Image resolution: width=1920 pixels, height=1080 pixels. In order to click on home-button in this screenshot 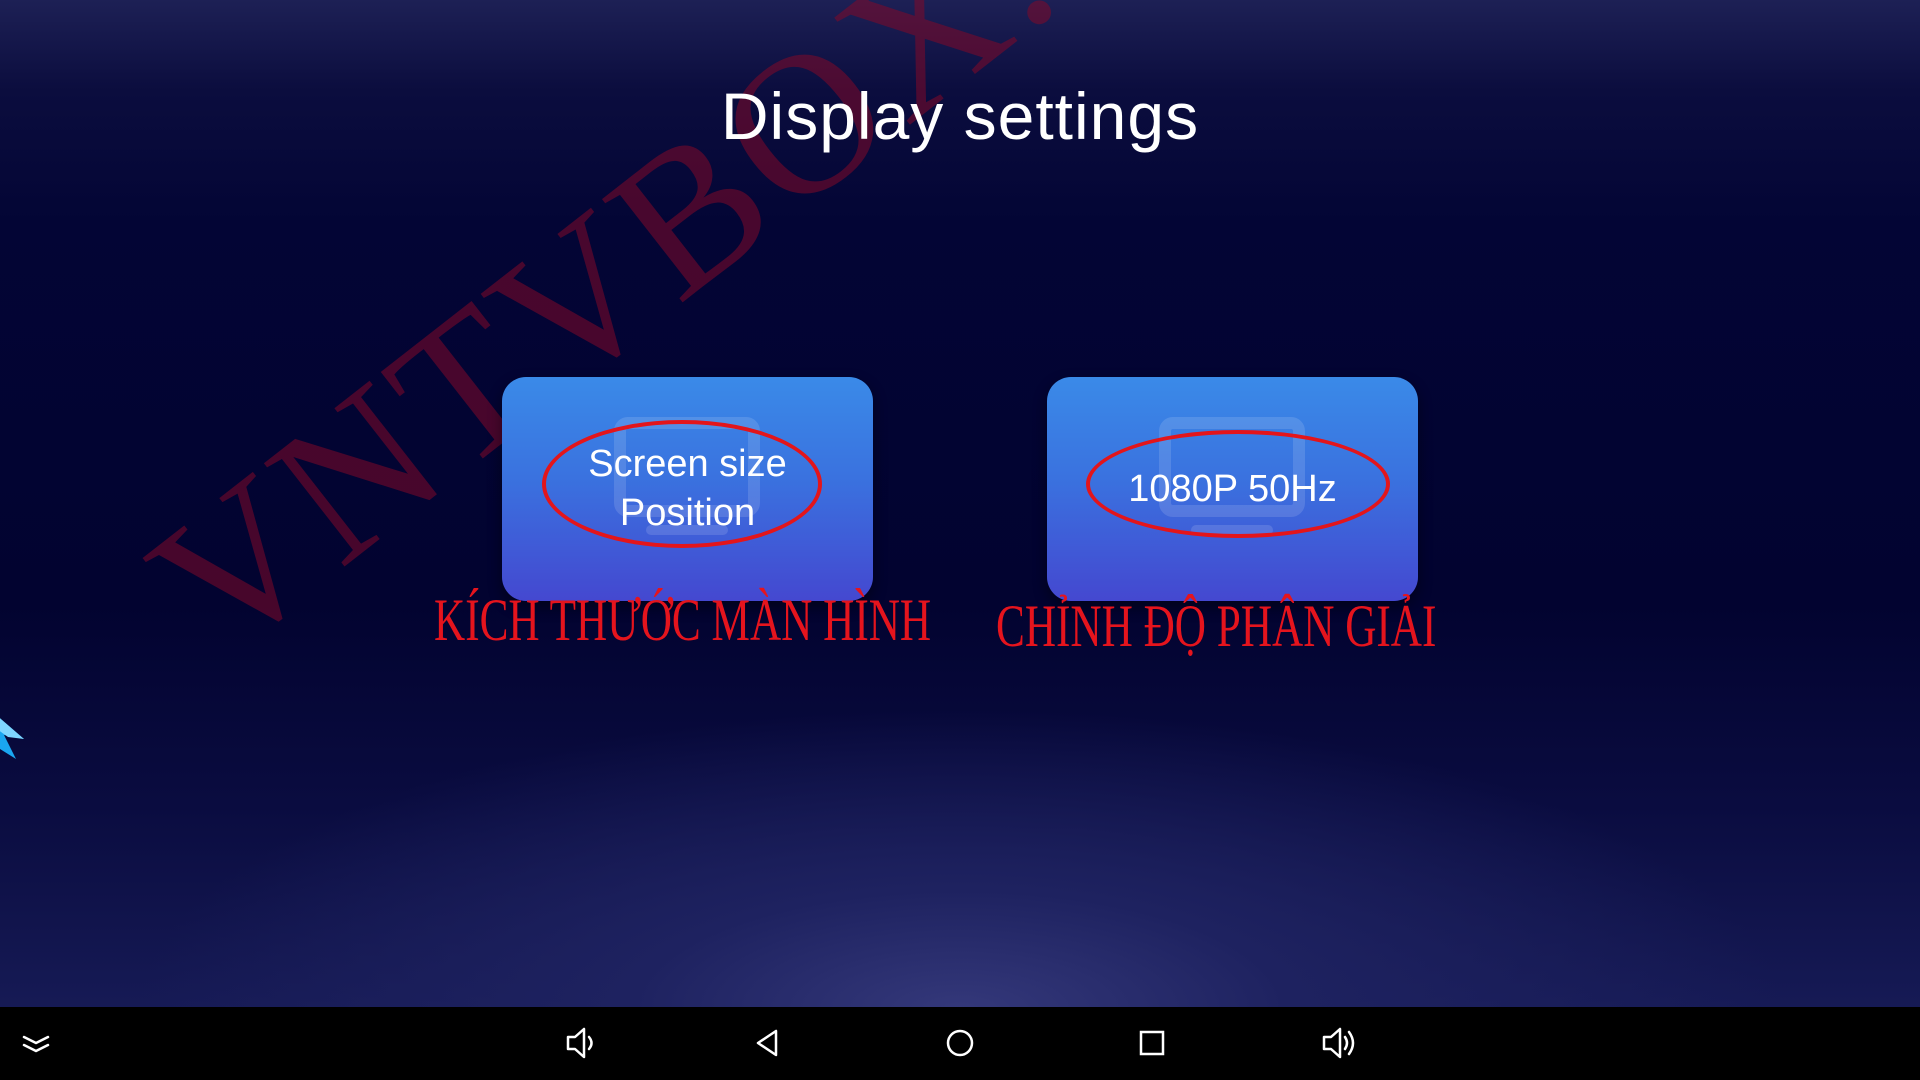, I will do `click(960, 1043)`.